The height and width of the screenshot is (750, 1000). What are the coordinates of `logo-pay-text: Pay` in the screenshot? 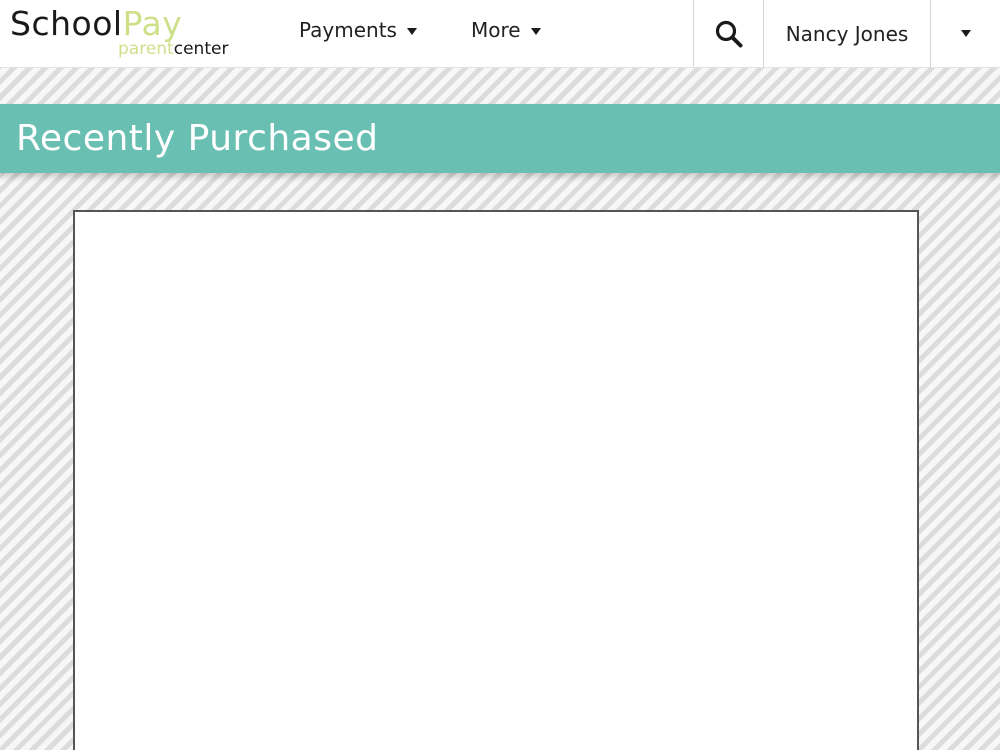 It's located at (152, 23).